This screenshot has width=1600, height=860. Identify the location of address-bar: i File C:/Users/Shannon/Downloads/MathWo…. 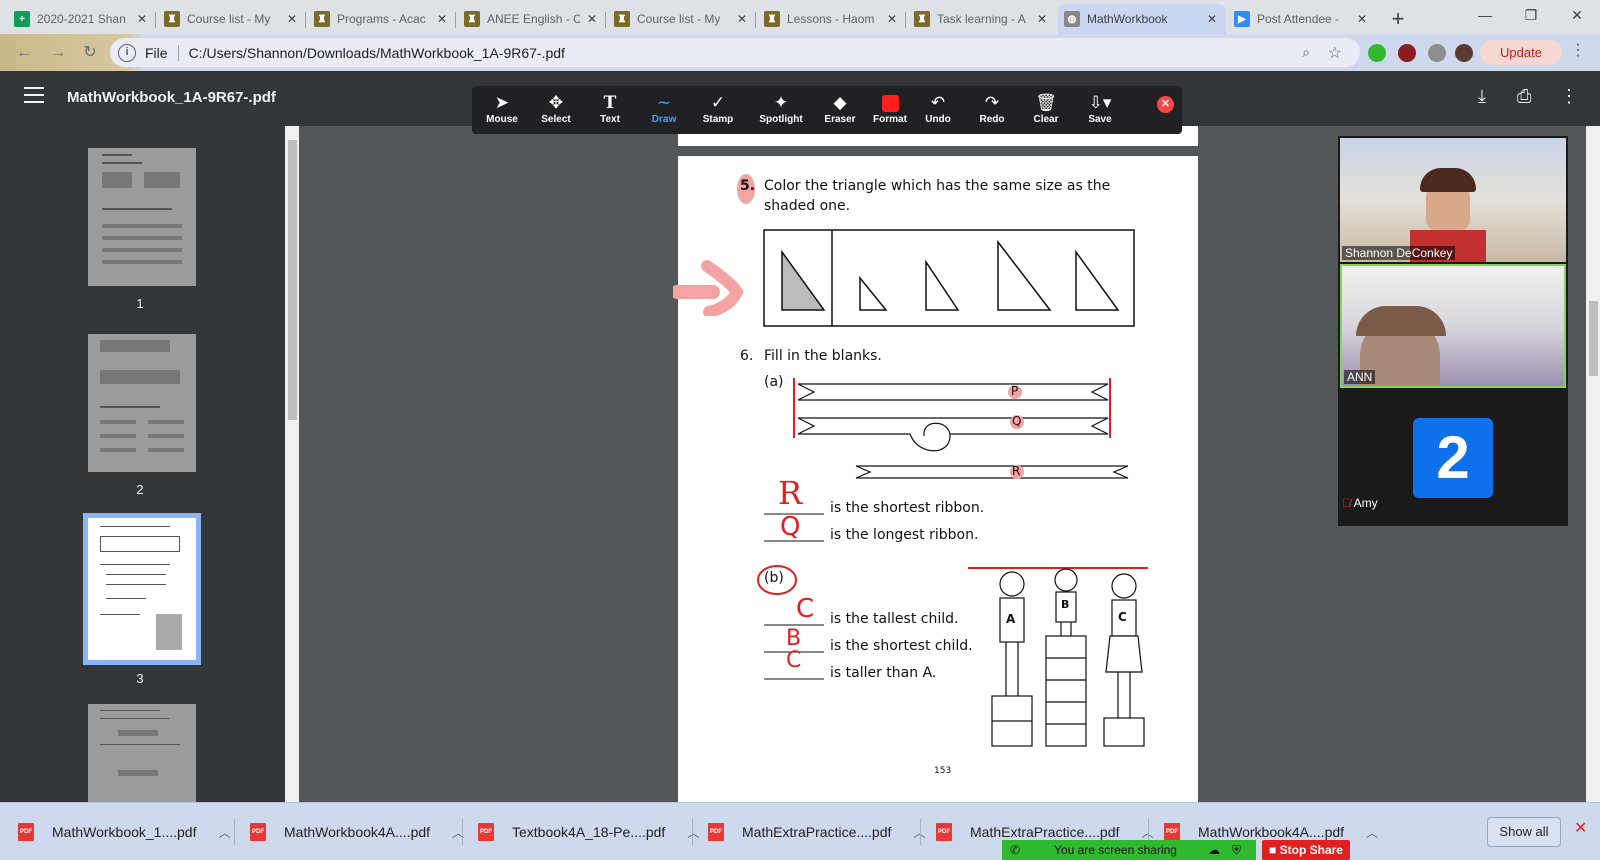
(735, 52).